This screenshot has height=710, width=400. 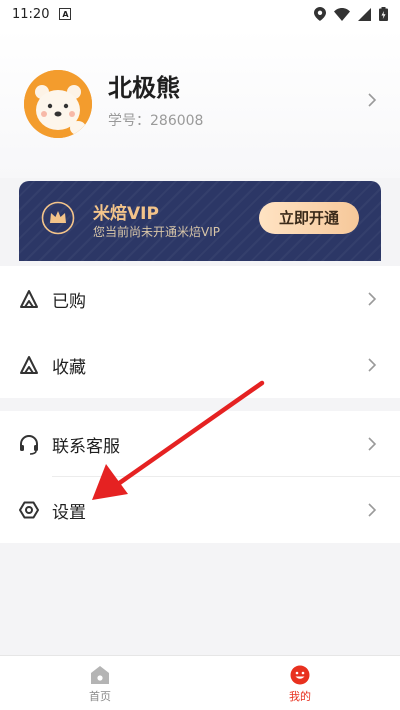 I want to click on menu-item-settings: 设置, so click(x=200, y=510).